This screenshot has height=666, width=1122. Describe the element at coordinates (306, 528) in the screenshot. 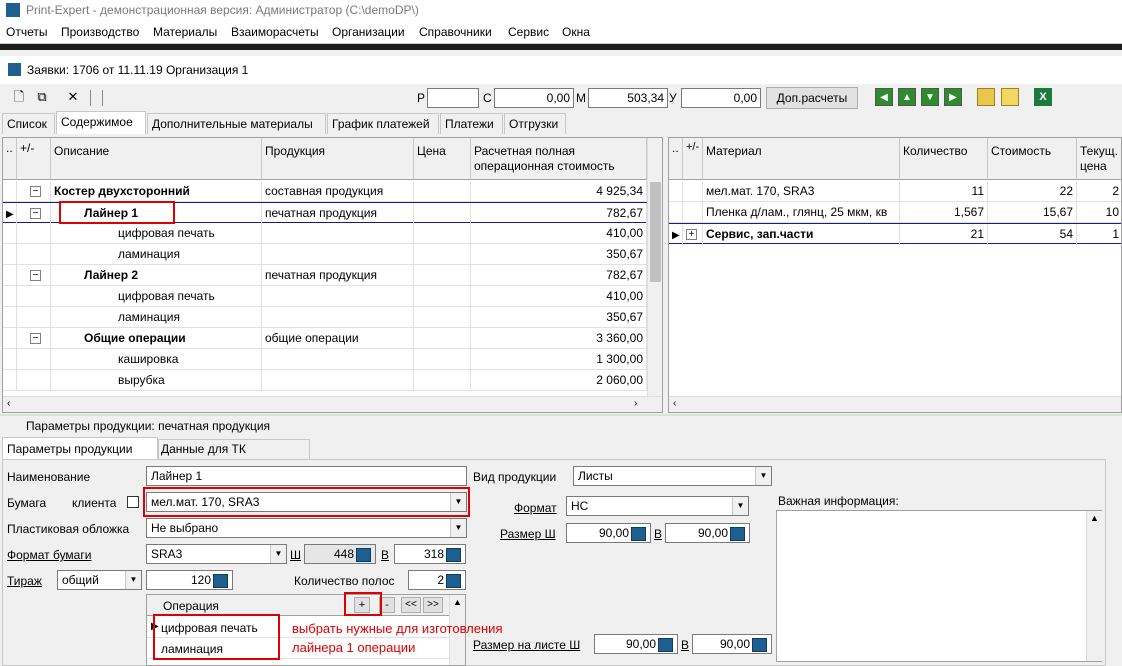

I see `cover-combo: Не выбрано ▼` at that location.